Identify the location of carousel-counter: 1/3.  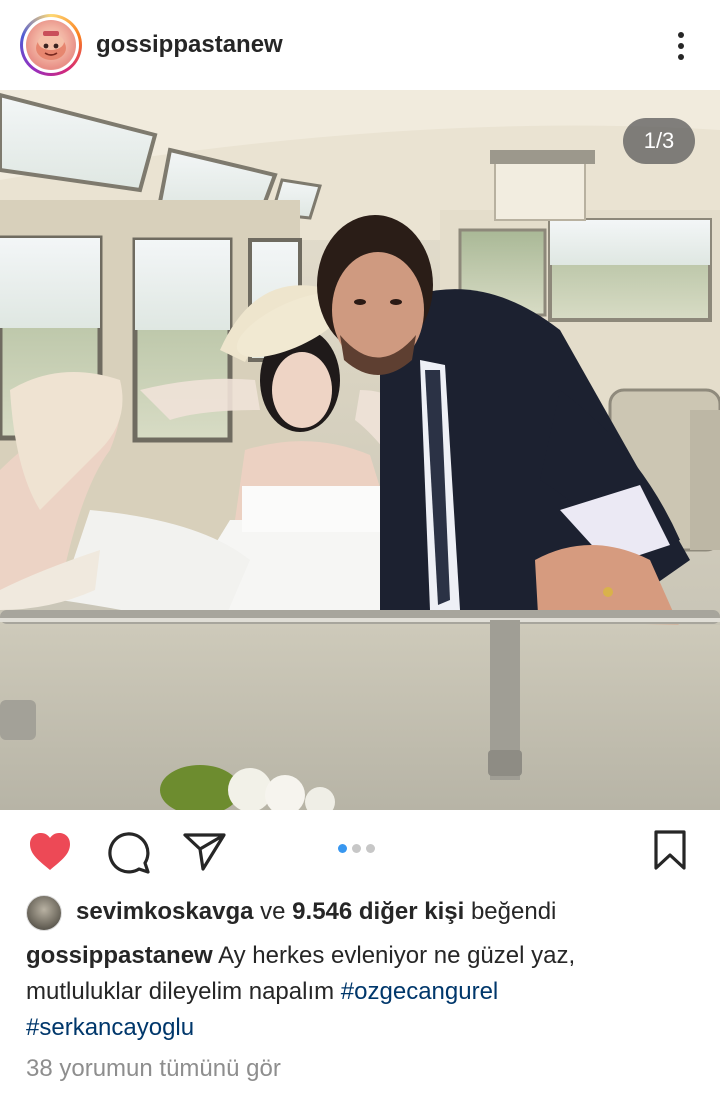
(659, 141).